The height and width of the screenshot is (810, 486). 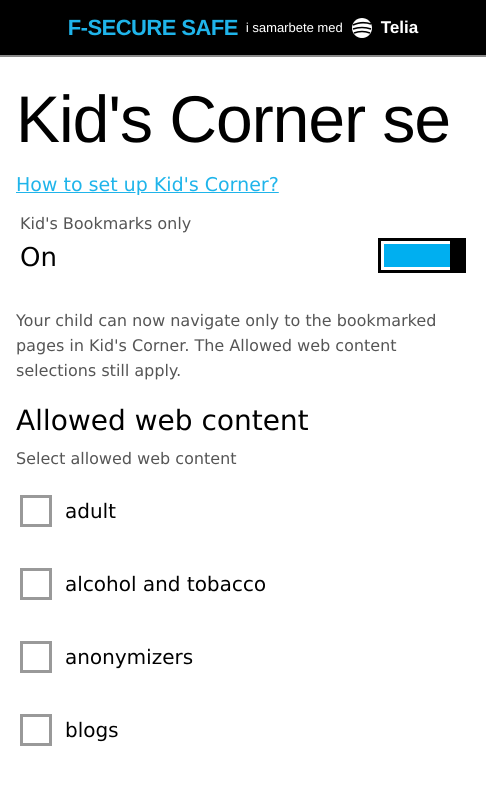 I want to click on partner-text: i samarbete med, so click(x=294, y=27).